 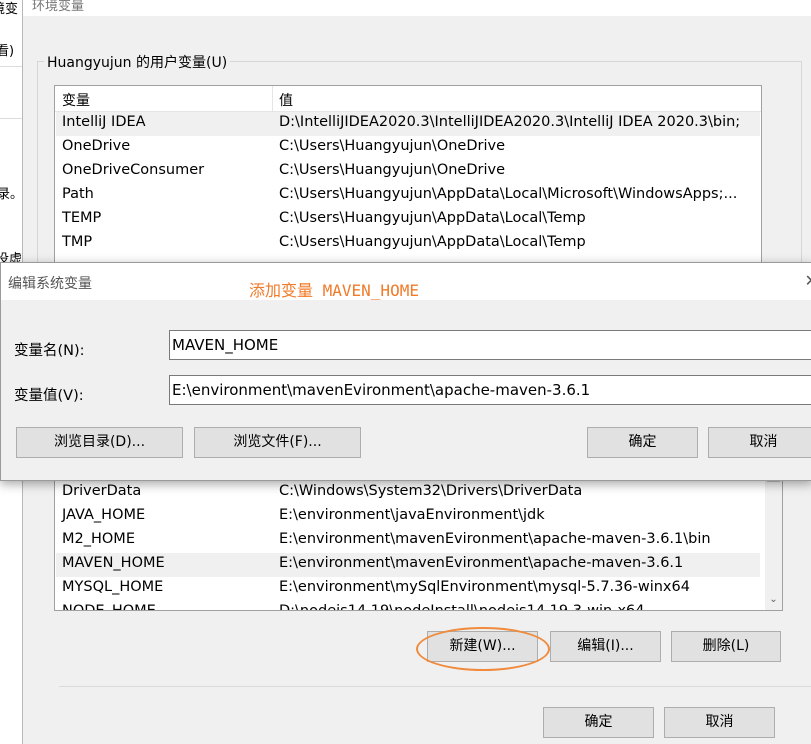 I want to click on variable-name: M2_HOME, so click(x=98, y=539).